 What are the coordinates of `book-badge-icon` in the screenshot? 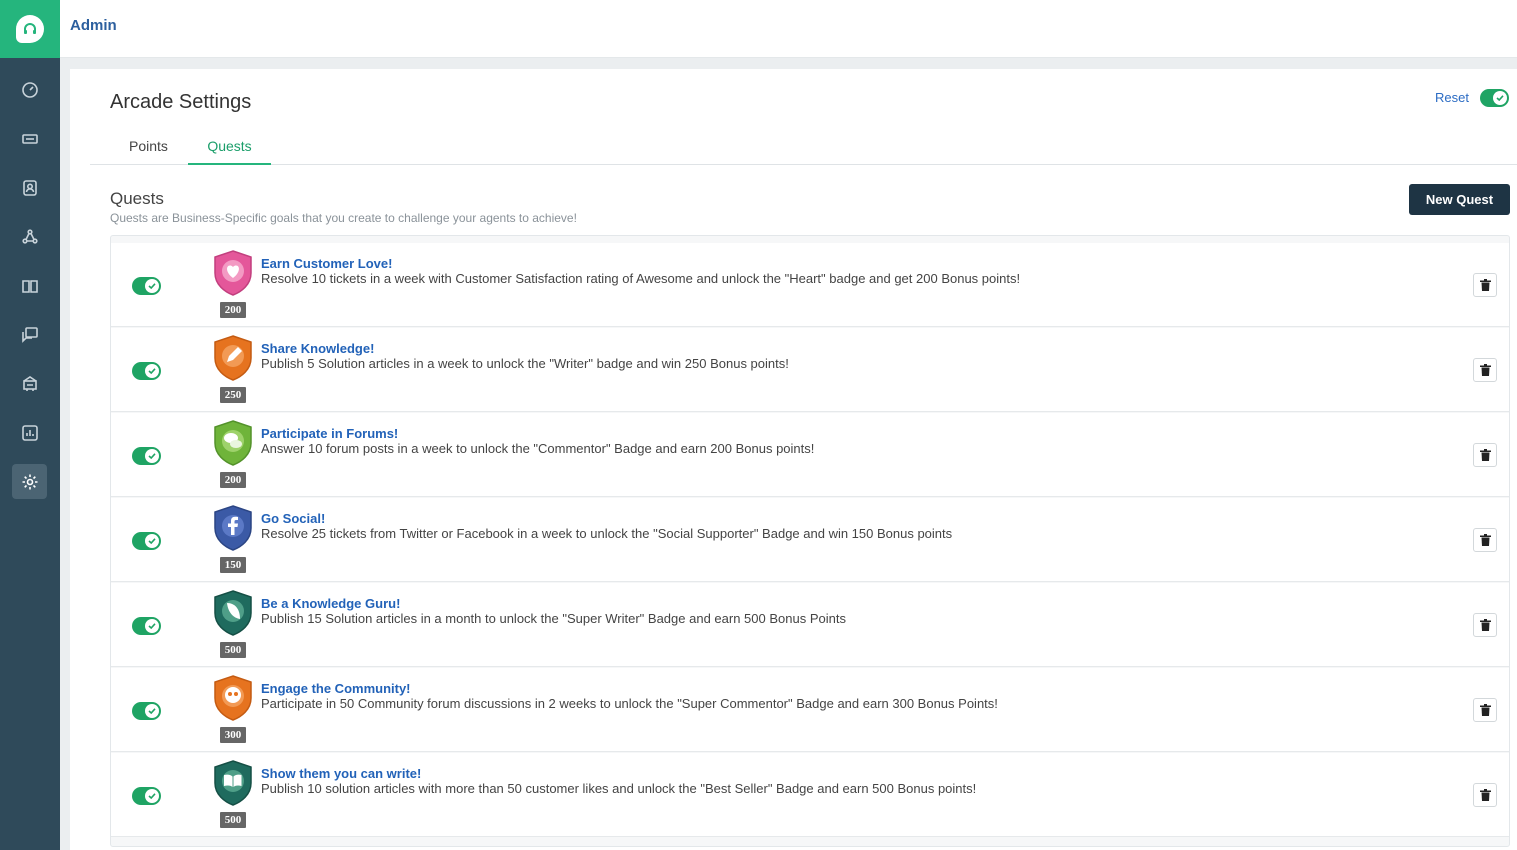 It's located at (233, 783).